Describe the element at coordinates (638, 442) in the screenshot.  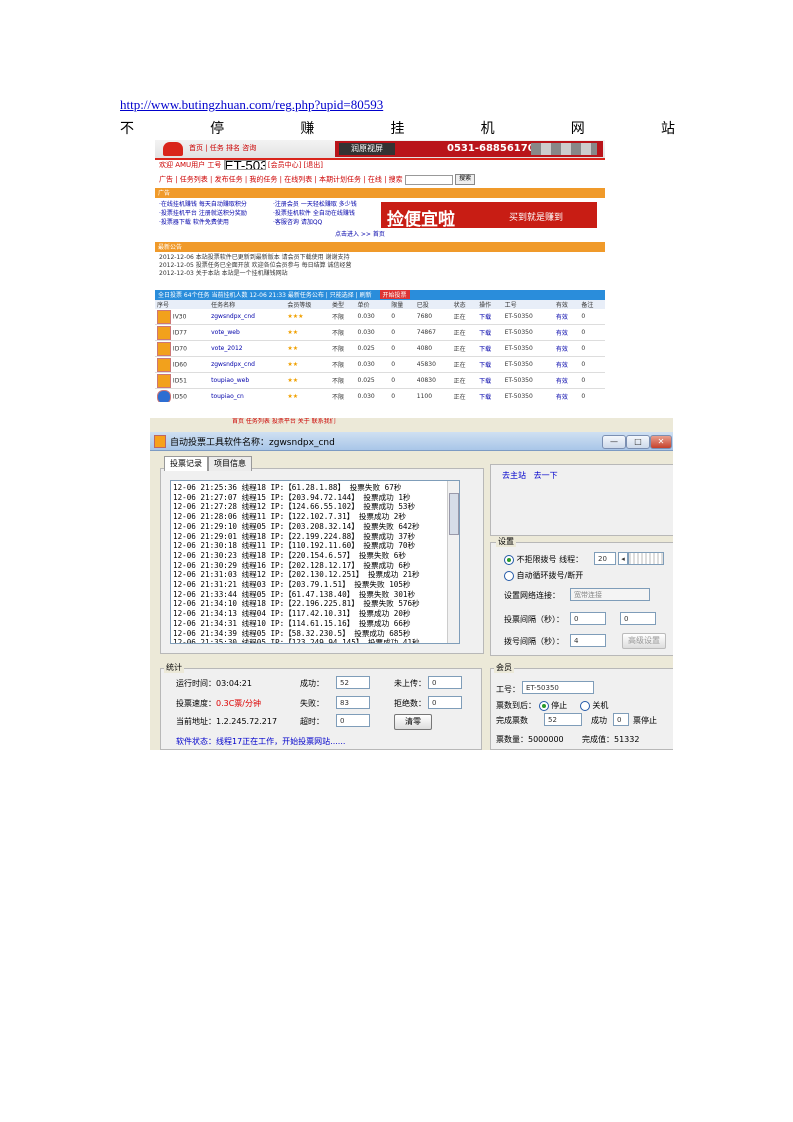
I see `maximize-button: □` at that location.